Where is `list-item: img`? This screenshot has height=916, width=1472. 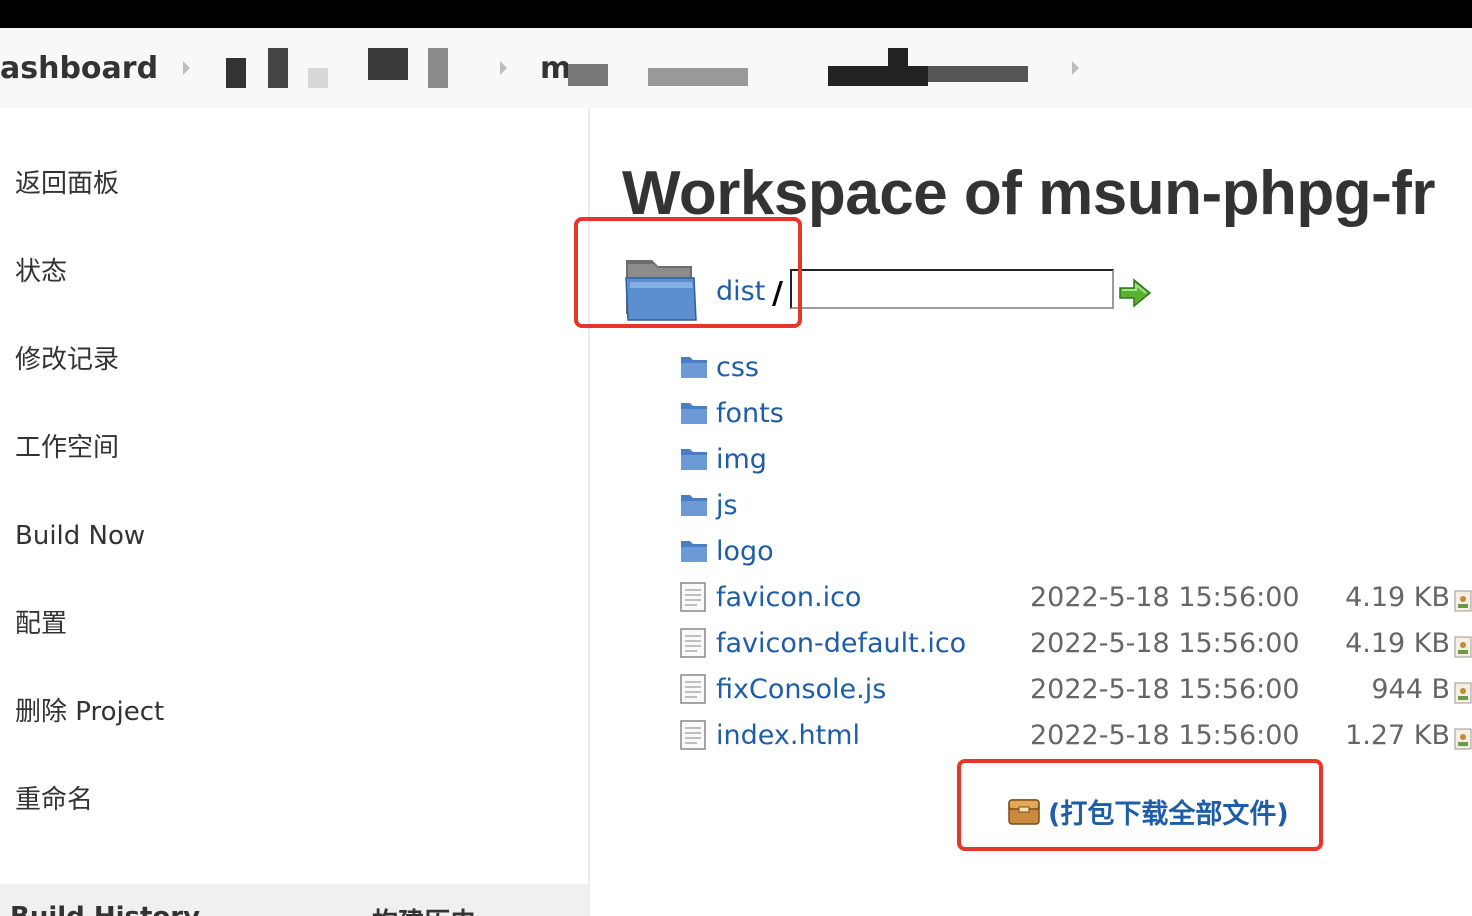
list-item: img is located at coordinates (1031, 462).